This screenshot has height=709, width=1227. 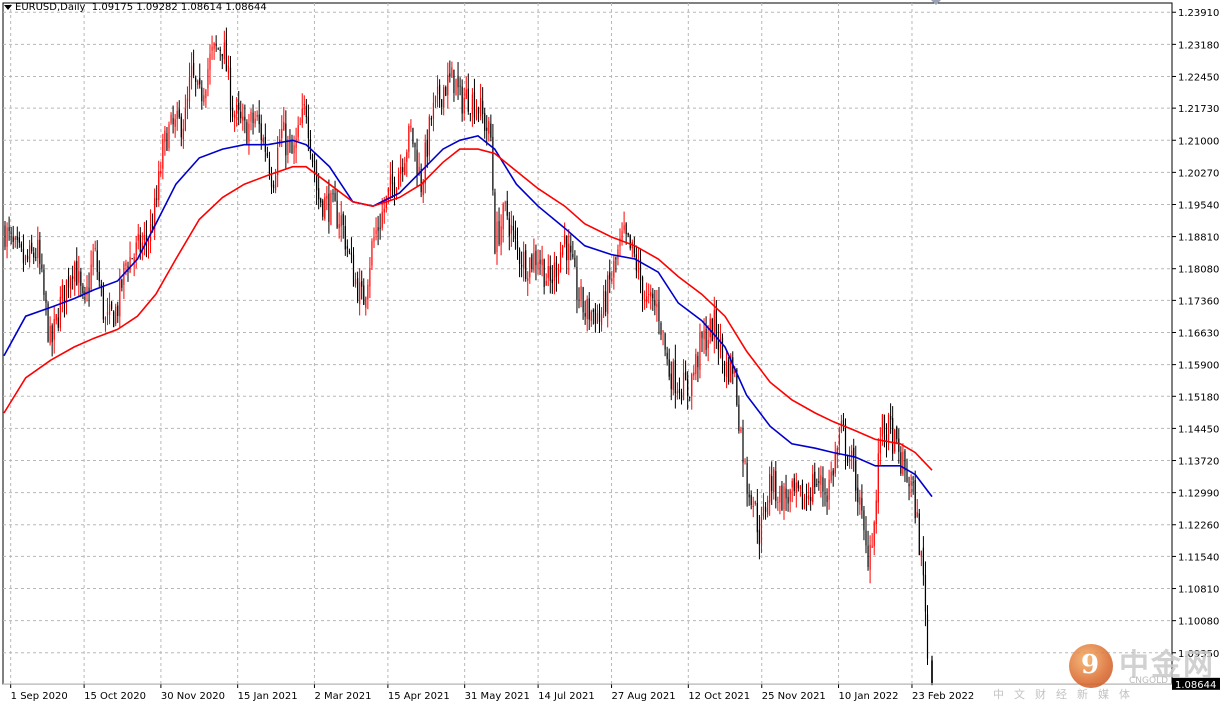 What do you see at coordinates (8, 7) in the screenshot?
I see `symbol-menu-icon` at bounding box center [8, 7].